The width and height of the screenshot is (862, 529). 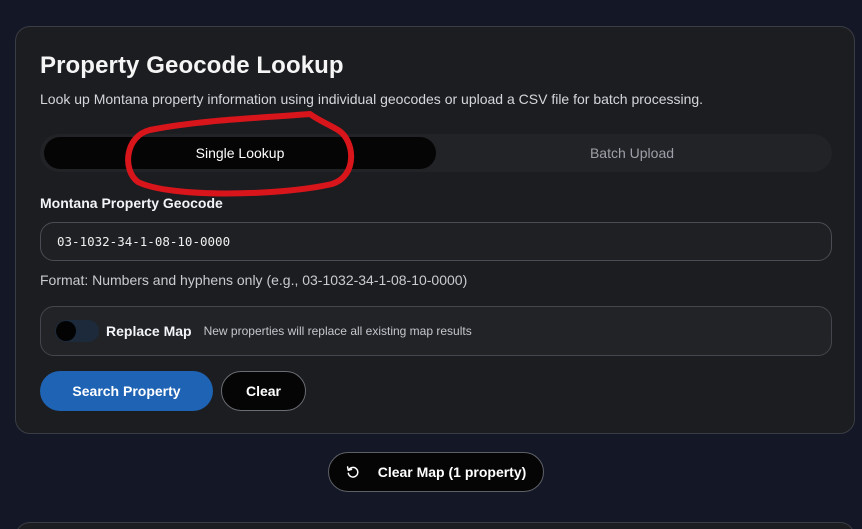 What do you see at coordinates (77, 331) in the screenshot?
I see `replace-map-toggle` at bounding box center [77, 331].